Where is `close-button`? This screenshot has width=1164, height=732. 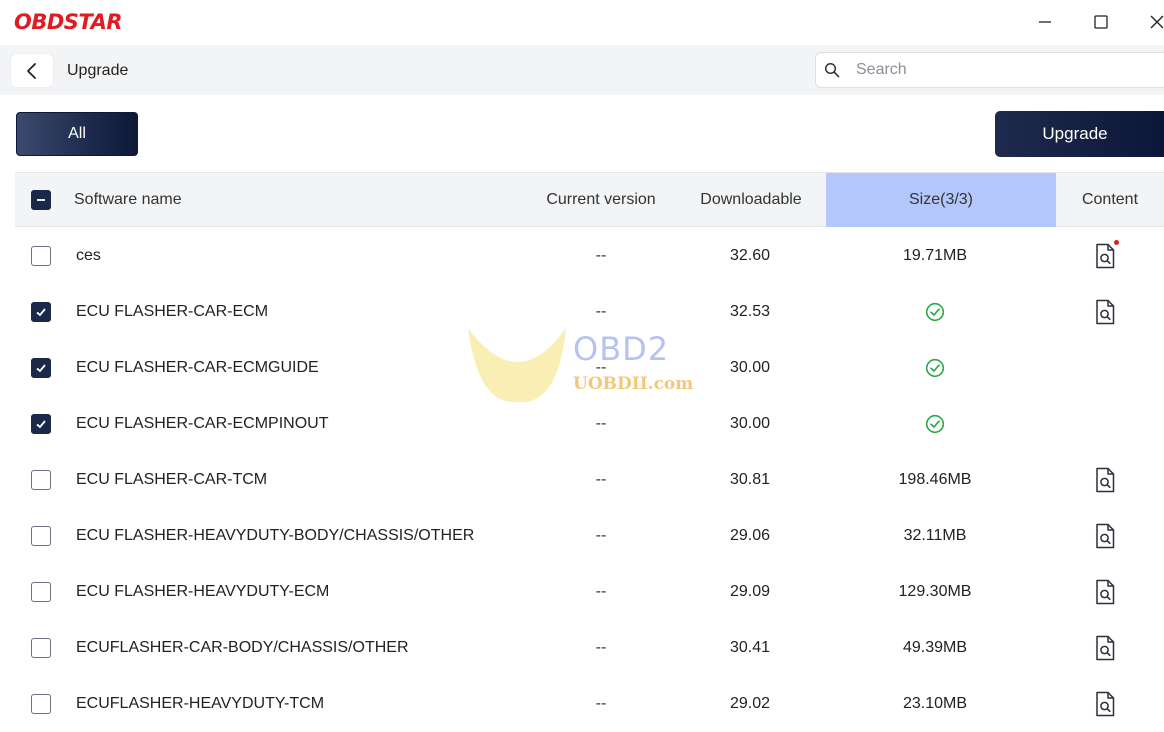
close-button is located at coordinates (1153, 22).